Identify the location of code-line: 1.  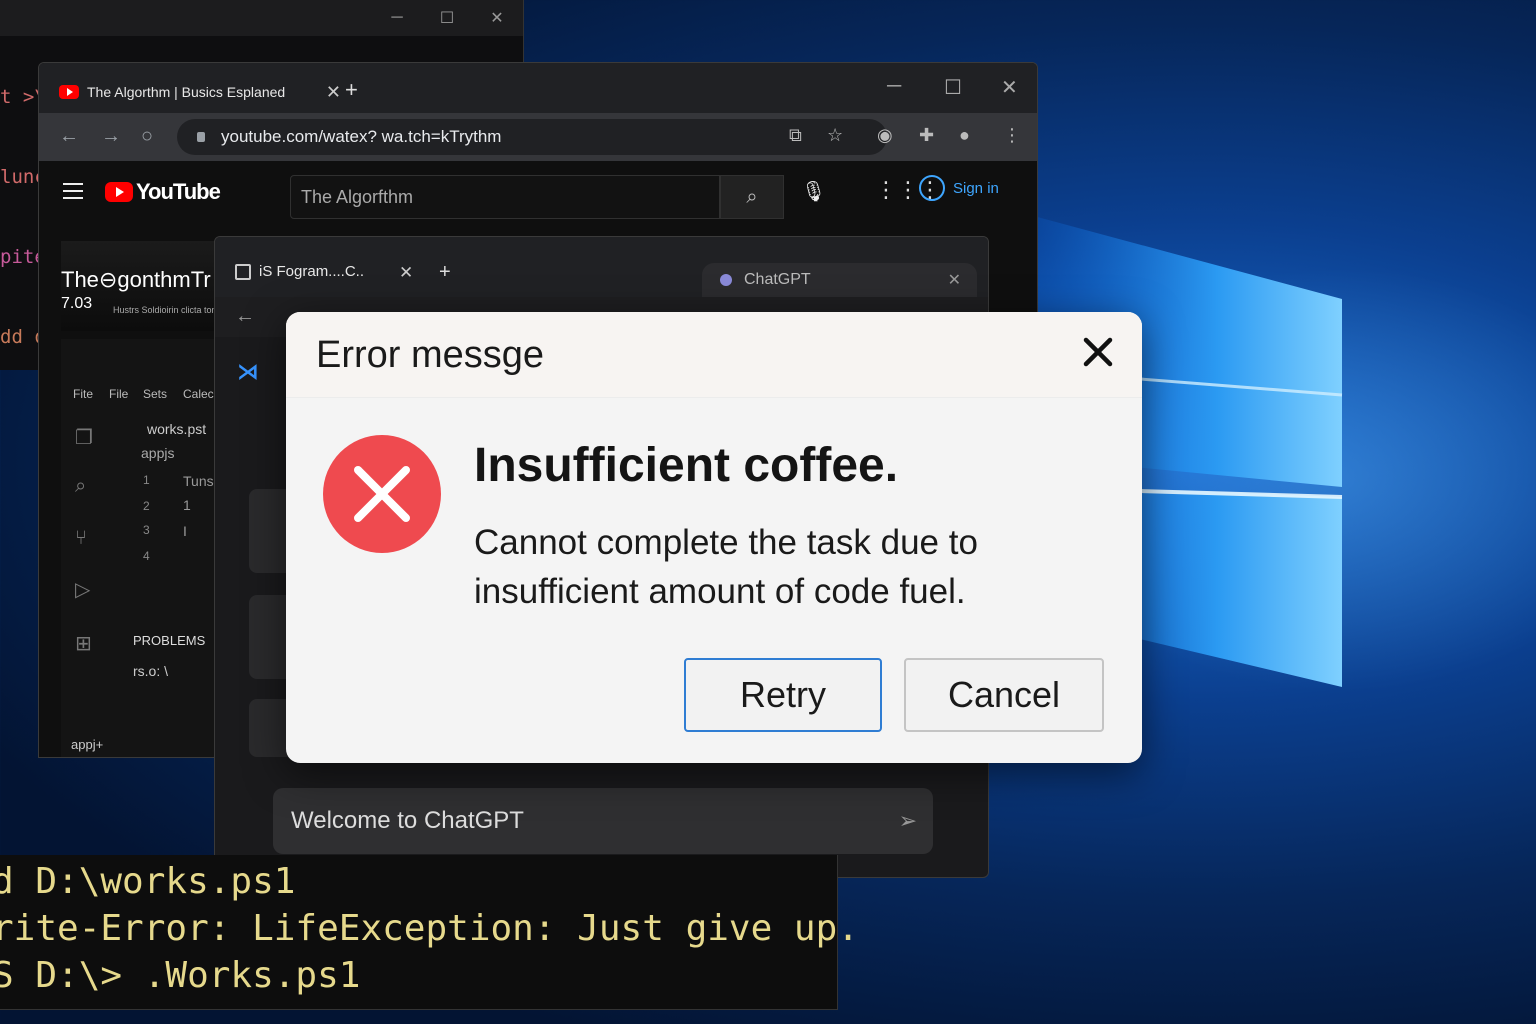
(187, 505).